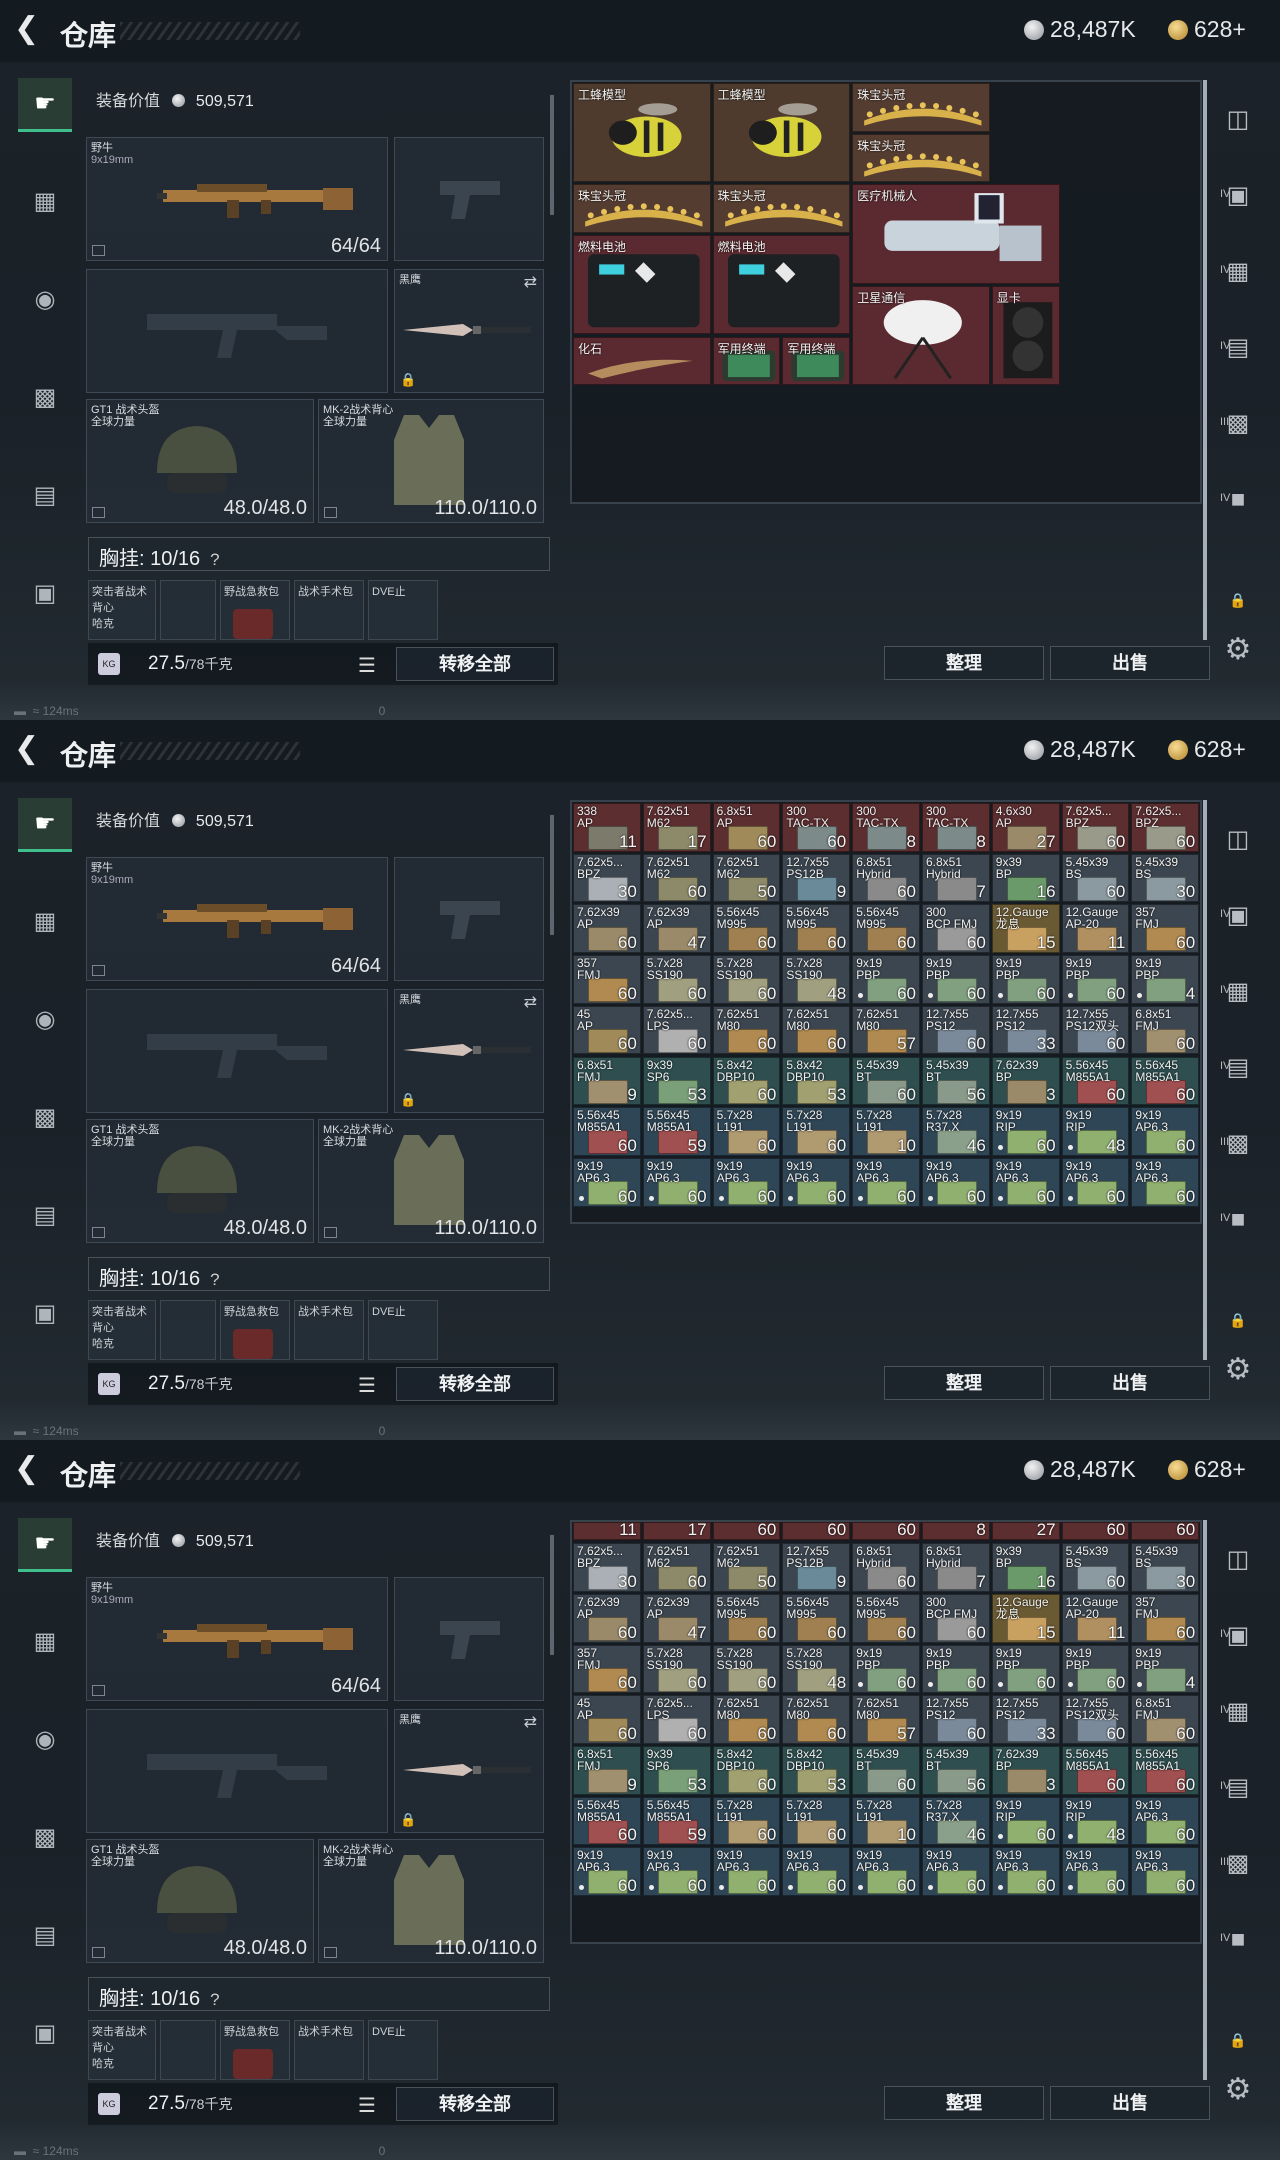  Describe the element at coordinates (816, 361) in the screenshot. I see `stash-item: 军用终端` at that location.